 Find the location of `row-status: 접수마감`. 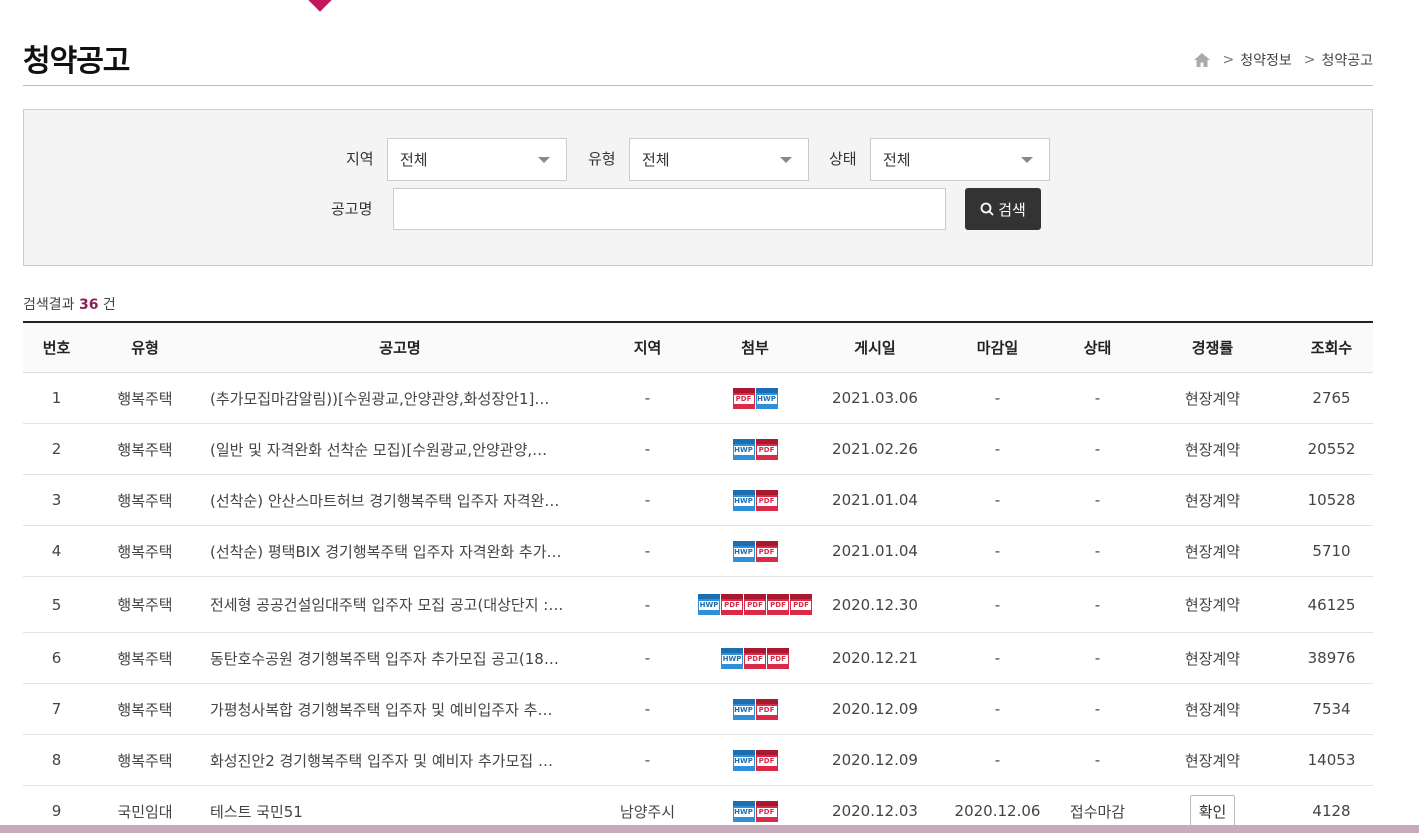

row-status: 접수마감 is located at coordinates (1097, 811).